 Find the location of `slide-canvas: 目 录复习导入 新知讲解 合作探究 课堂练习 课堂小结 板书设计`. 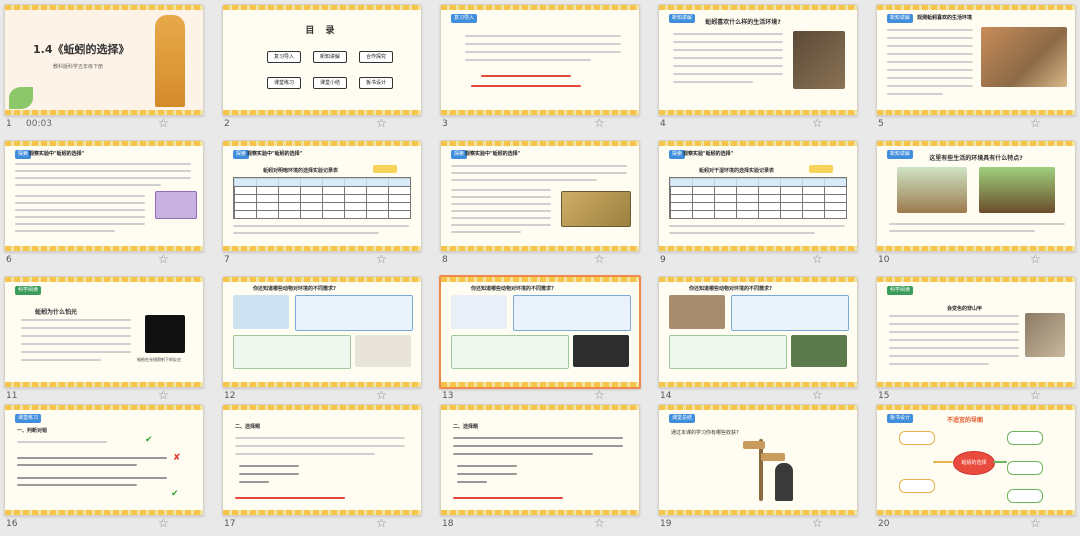

slide-canvas: 目 录复习导入 新知讲解 合作探究 课堂练习 课堂小结 板书设计 is located at coordinates (322, 60).